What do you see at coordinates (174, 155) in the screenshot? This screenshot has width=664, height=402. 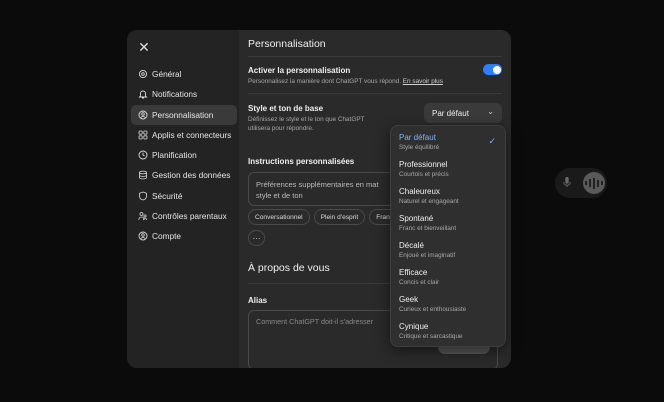 I see `sidebar-item-label: Planification` at bounding box center [174, 155].